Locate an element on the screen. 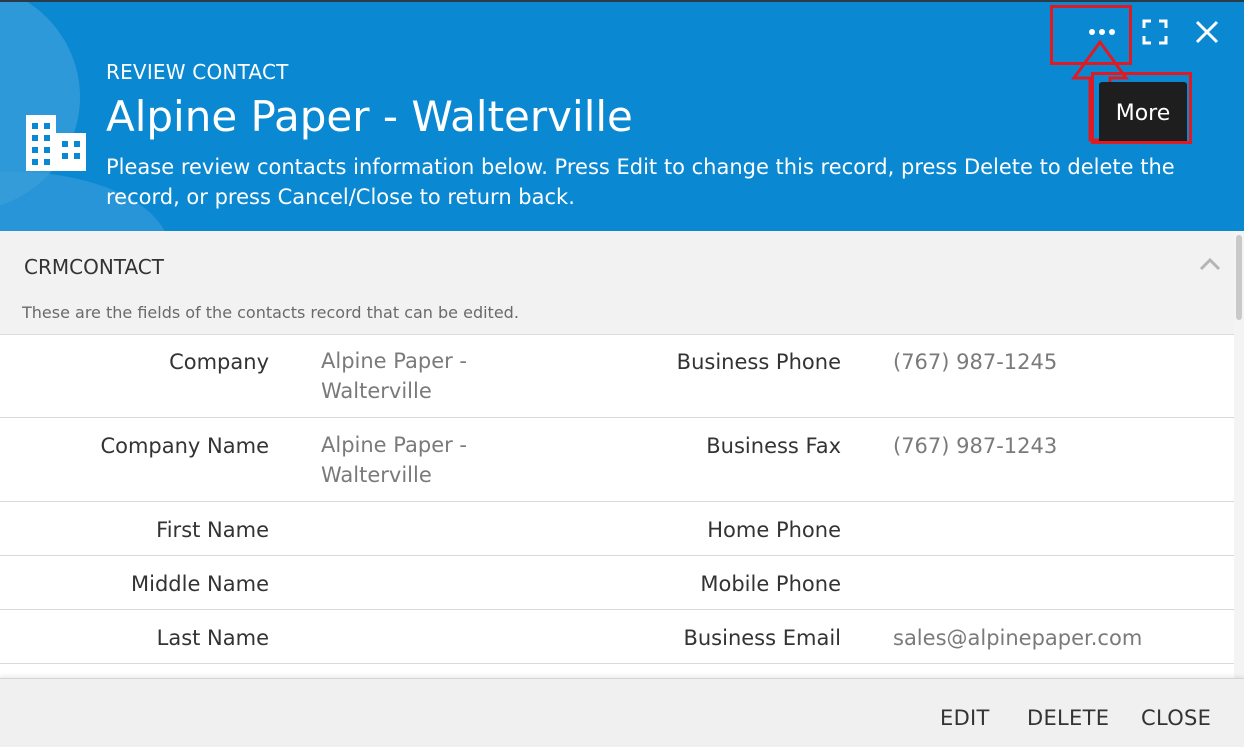 The height and width of the screenshot is (747, 1244). scrollbar-thumb is located at coordinates (1239, 277).